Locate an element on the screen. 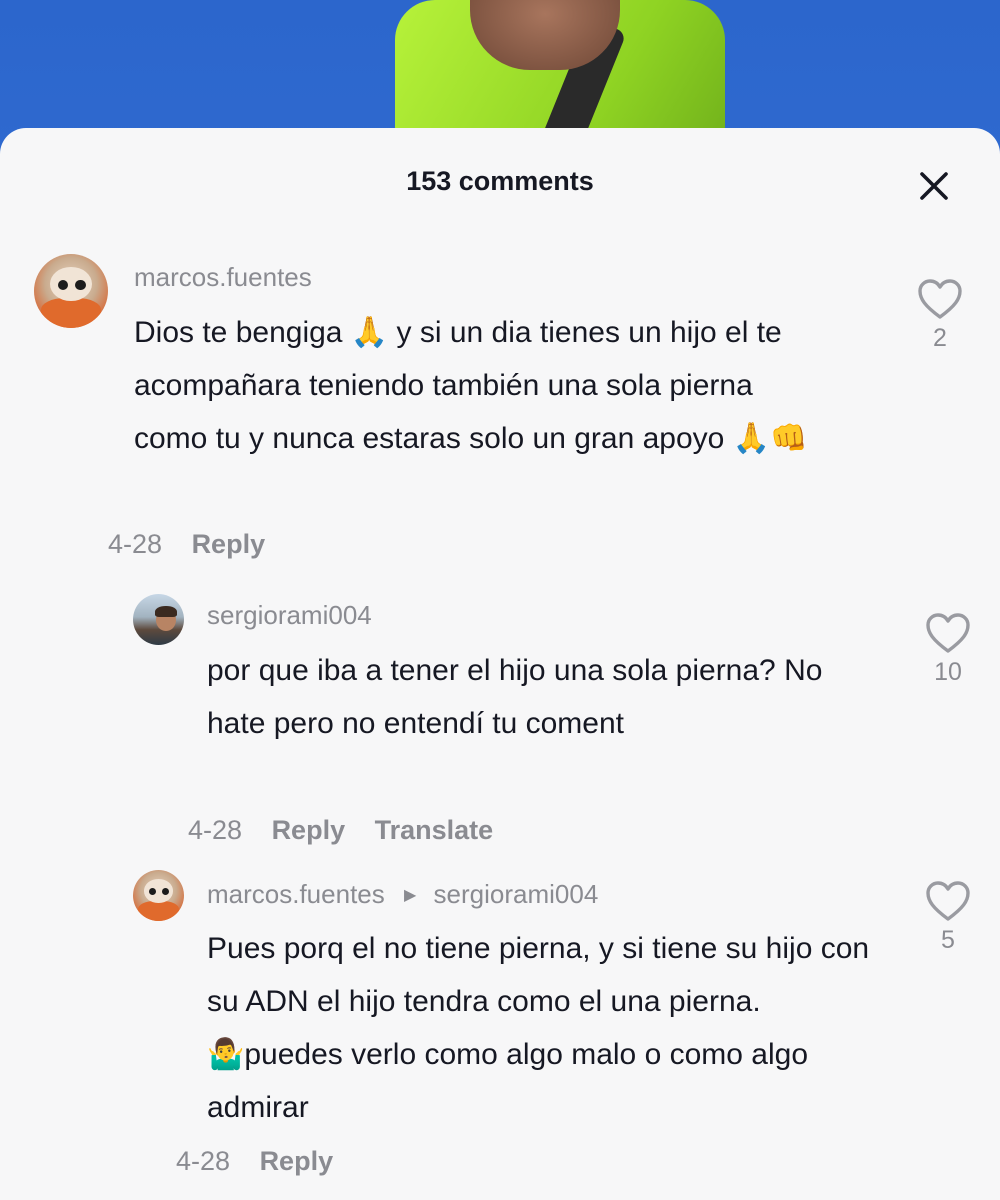 This screenshot has width=1000, height=1200. close-button is located at coordinates (934, 186).